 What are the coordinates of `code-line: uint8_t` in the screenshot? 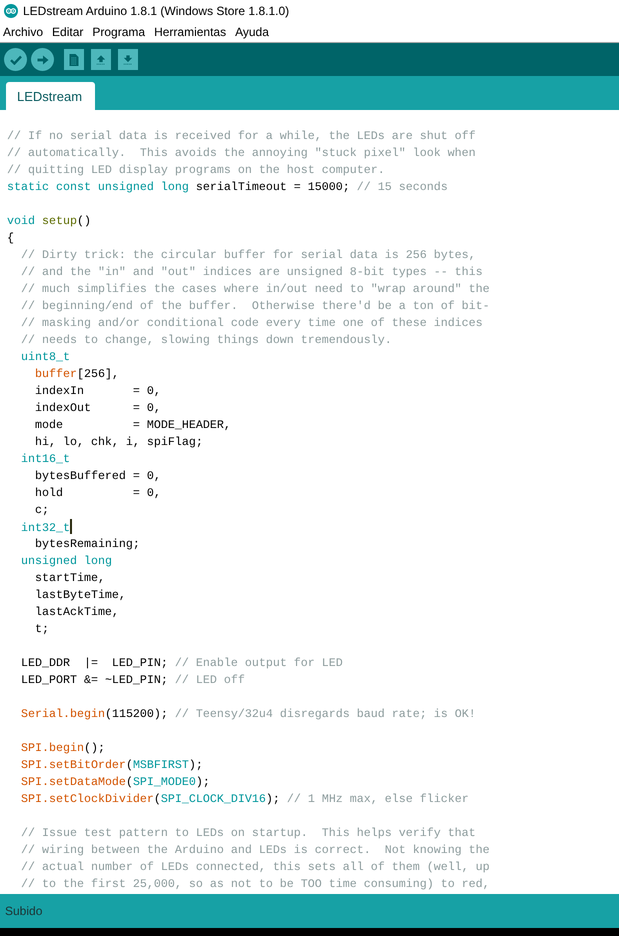 It's located at (45, 357).